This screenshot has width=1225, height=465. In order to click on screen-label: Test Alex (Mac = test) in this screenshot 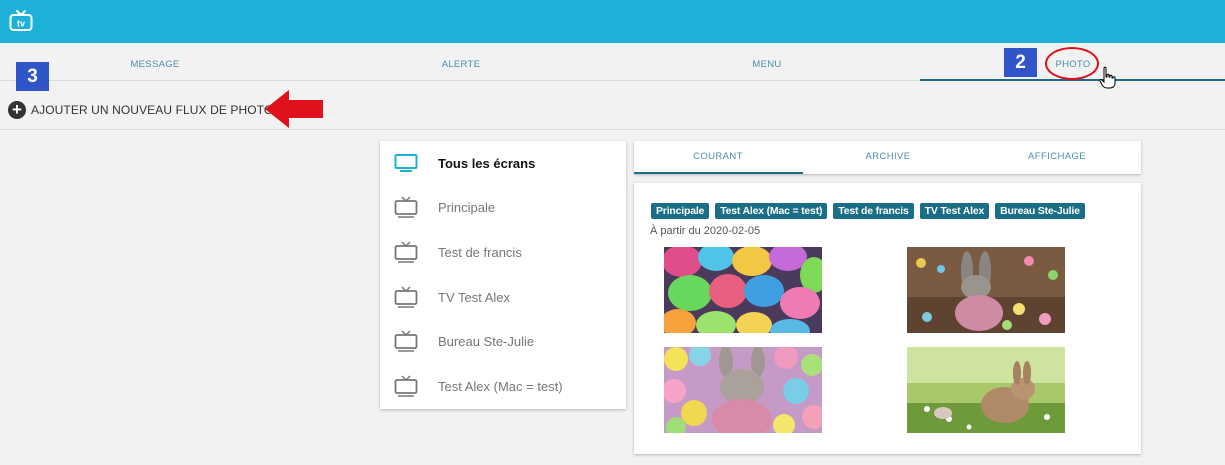, I will do `click(500, 386)`.